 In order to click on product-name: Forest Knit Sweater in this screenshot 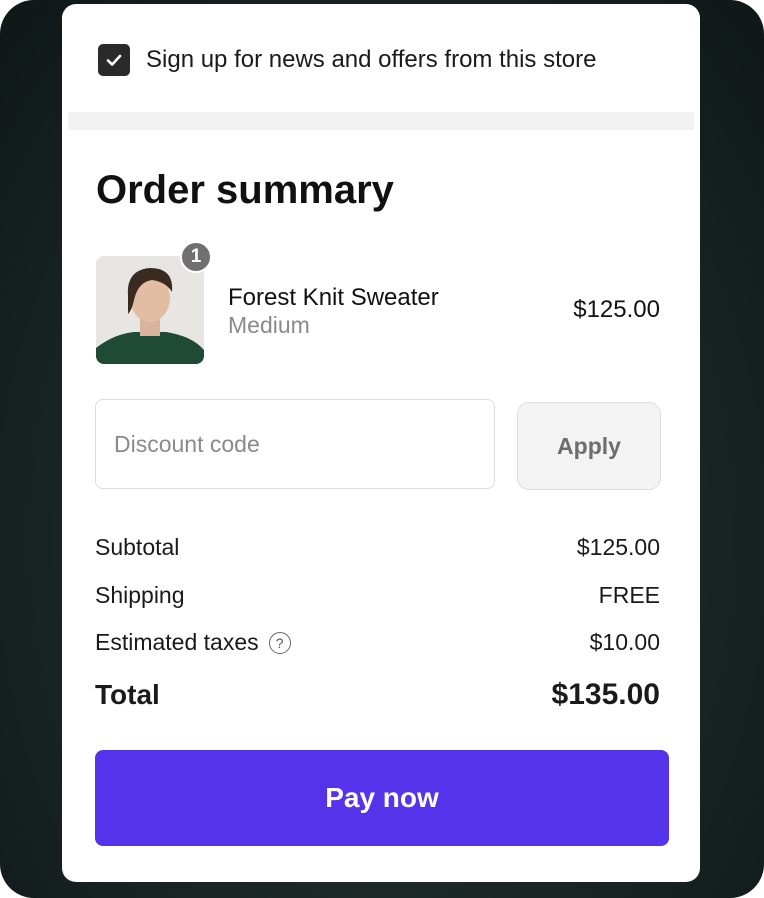, I will do `click(333, 297)`.